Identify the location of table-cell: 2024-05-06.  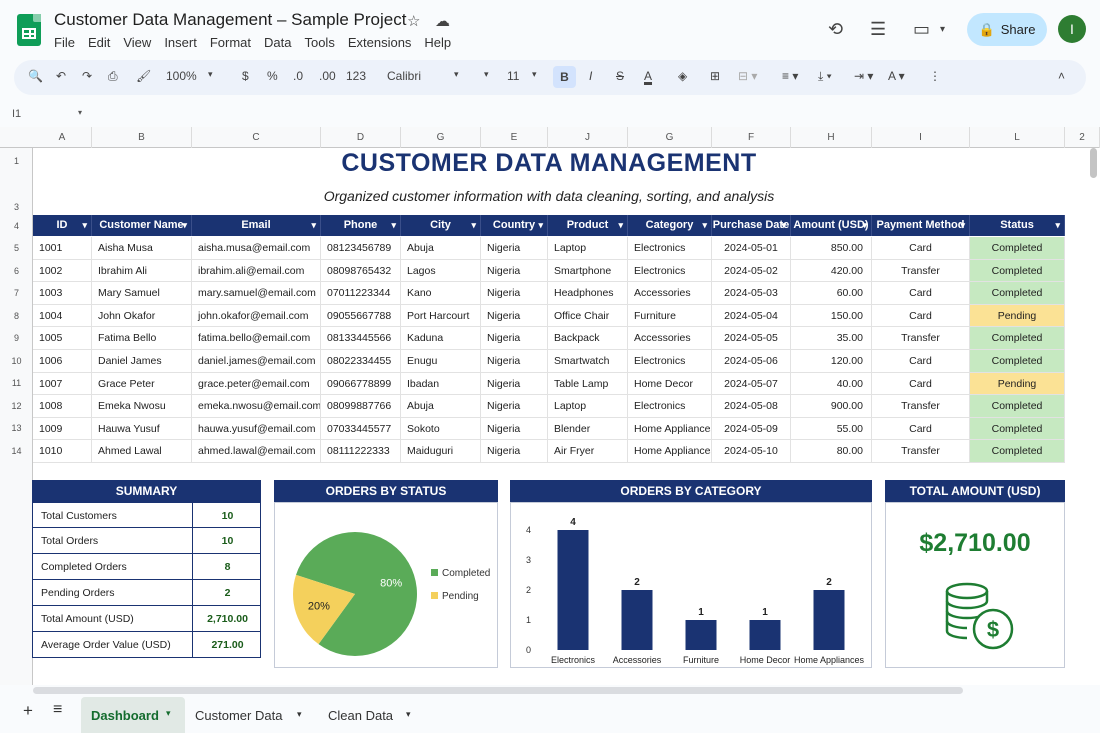
(751, 361).